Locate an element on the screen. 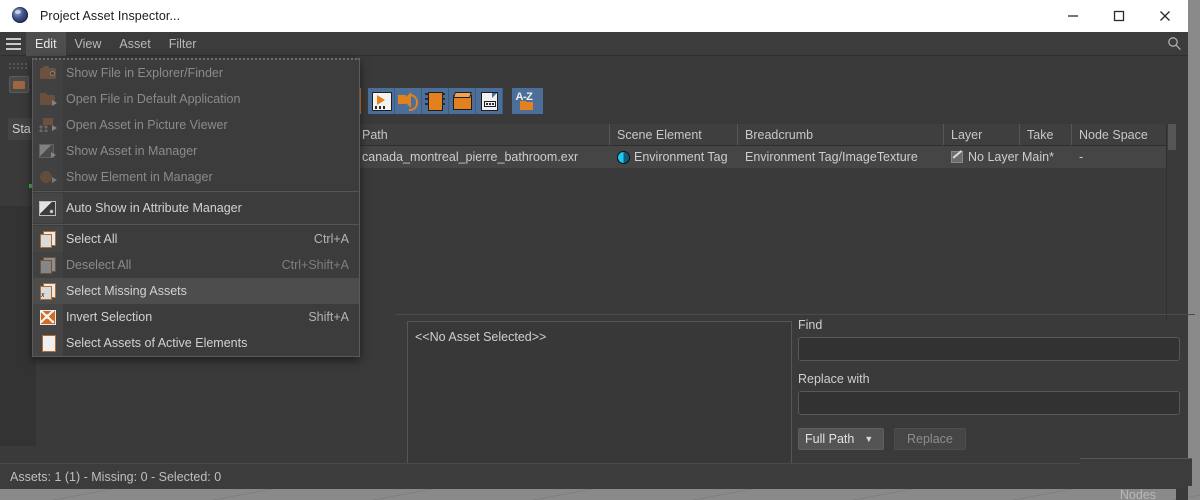 The image size is (1200, 500). file-filter-icon is located at coordinates (489, 101).